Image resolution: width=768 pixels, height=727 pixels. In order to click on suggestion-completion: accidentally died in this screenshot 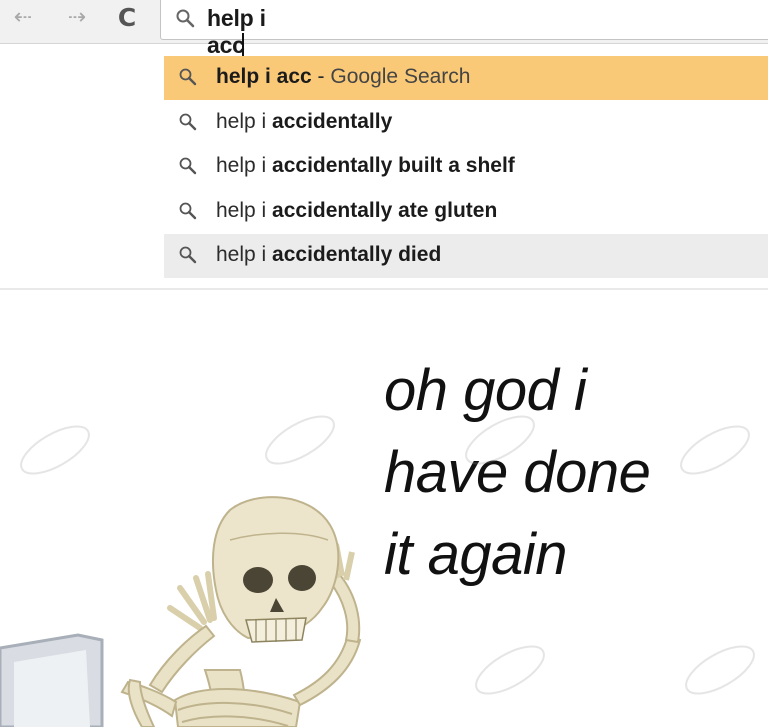, I will do `click(357, 254)`.